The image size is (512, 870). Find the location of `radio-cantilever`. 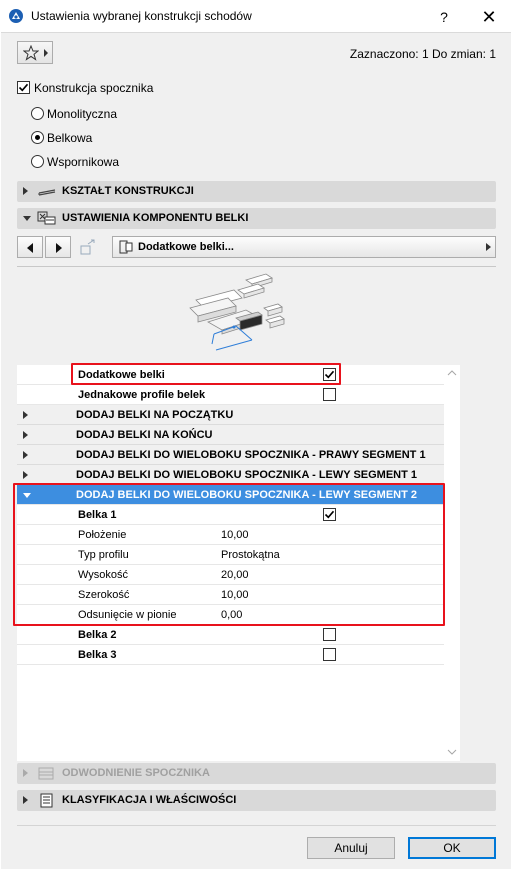

radio-cantilever is located at coordinates (37, 161).